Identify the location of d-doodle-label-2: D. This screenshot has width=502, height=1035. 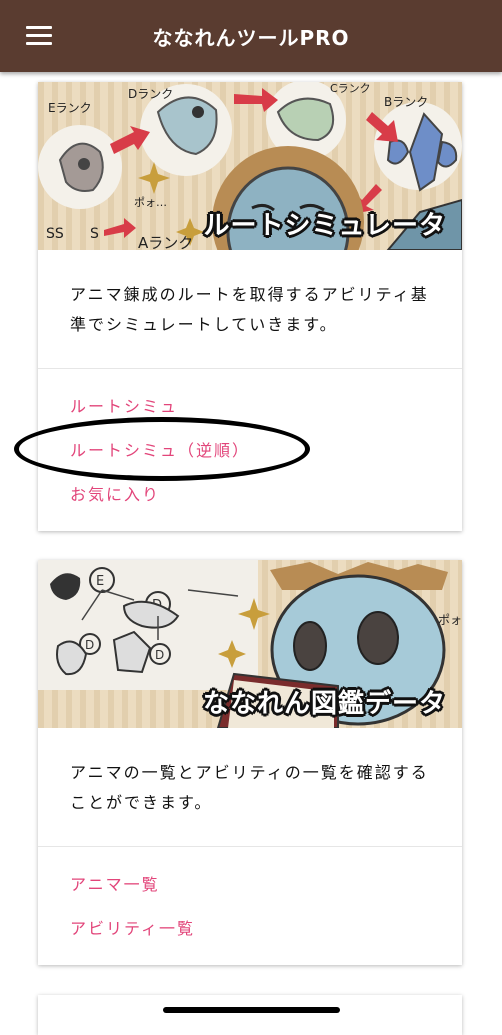
(89, 645).